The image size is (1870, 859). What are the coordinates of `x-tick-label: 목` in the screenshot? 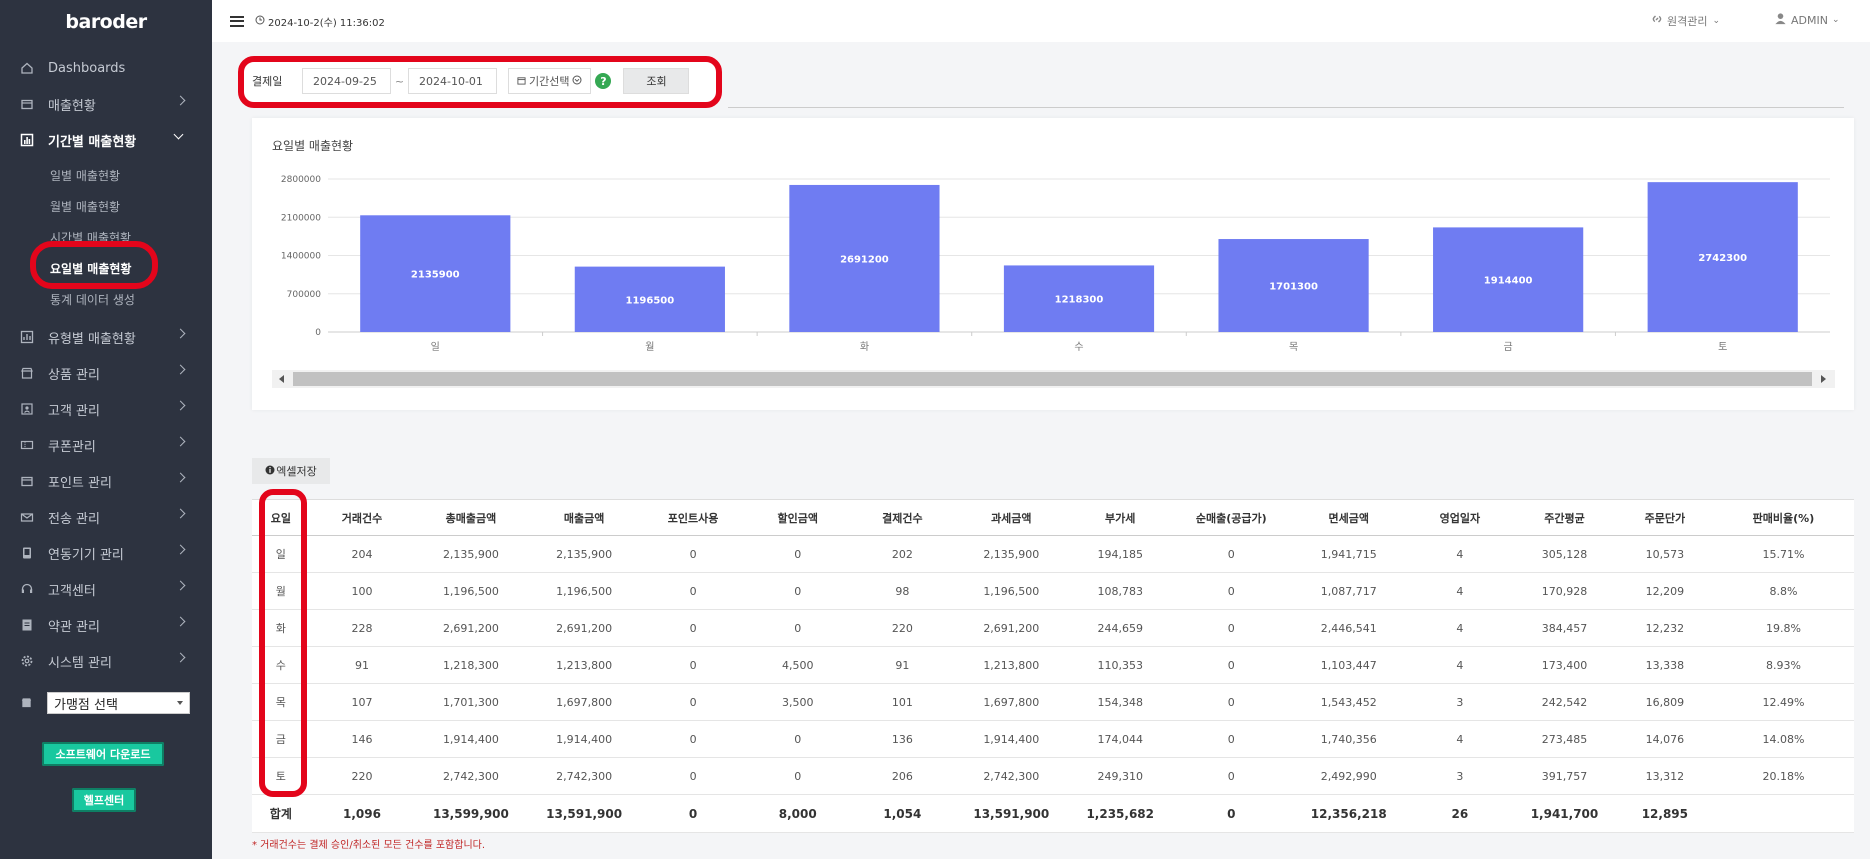 It's located at (1293, 347).